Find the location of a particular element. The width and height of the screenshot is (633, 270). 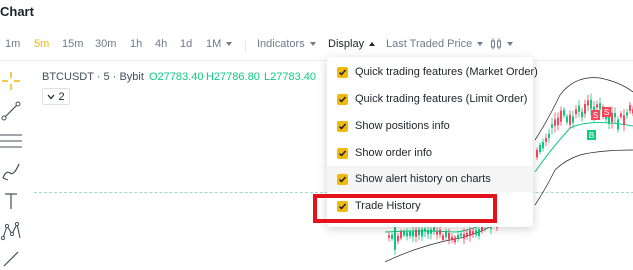

trade-marker-buy: B is located at coordinates (591, 135).